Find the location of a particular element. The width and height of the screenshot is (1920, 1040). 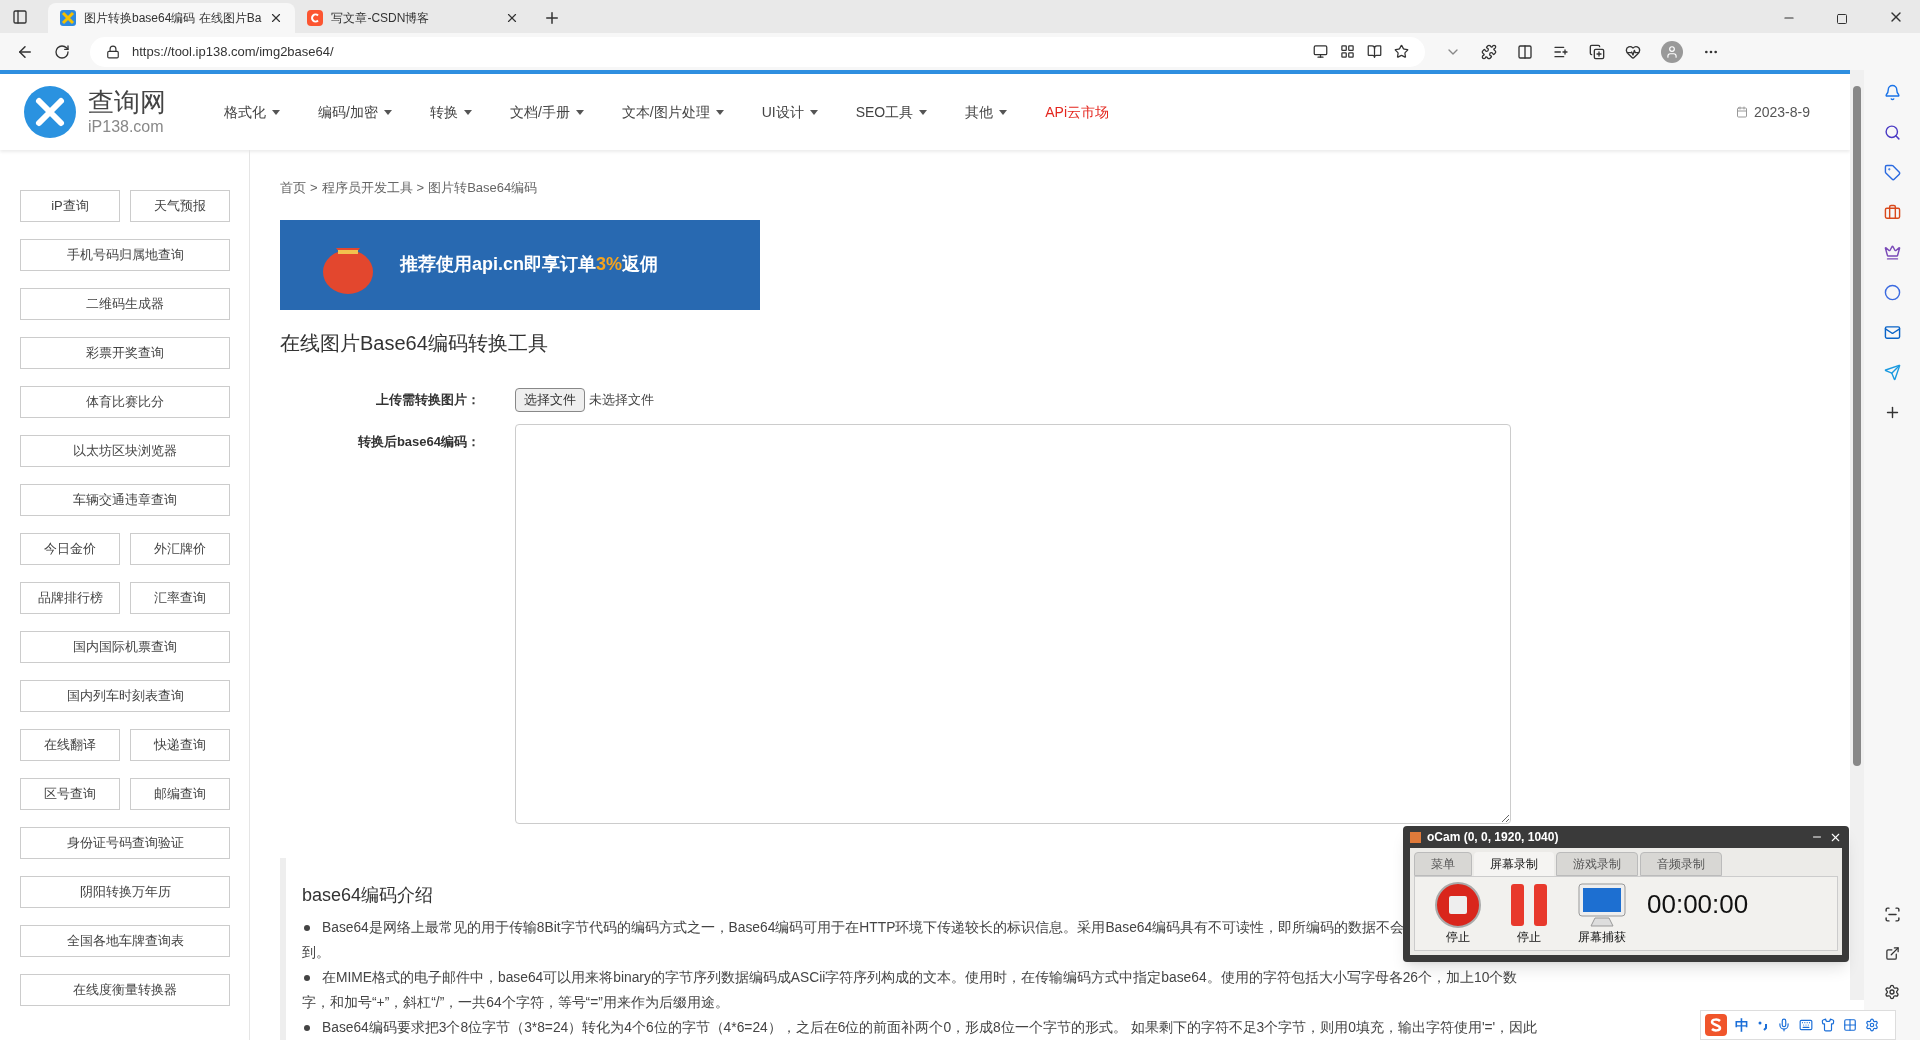

letter-c-icon is located at coordinates (315, 18).